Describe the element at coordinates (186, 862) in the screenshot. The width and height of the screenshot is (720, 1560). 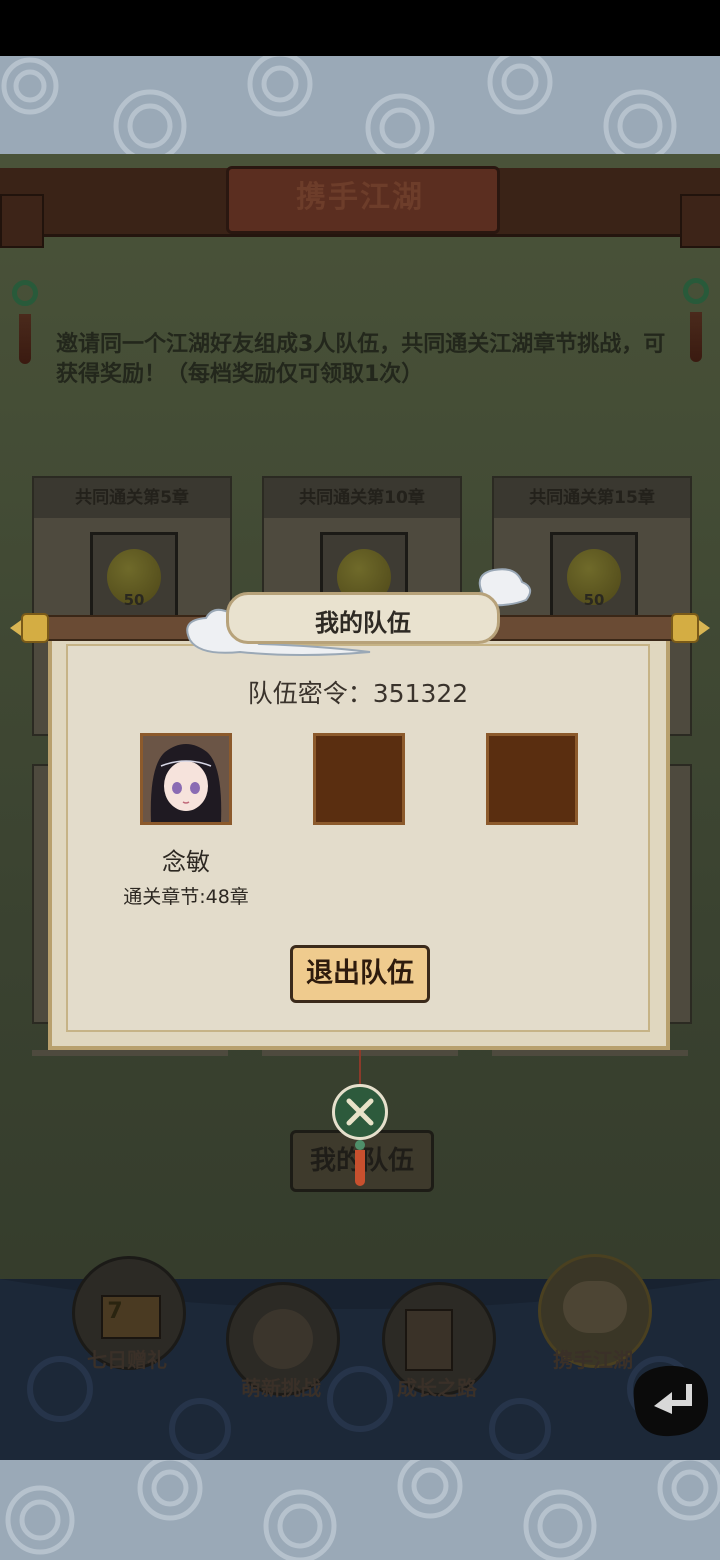
I see `member-name: 念敏` at that location.